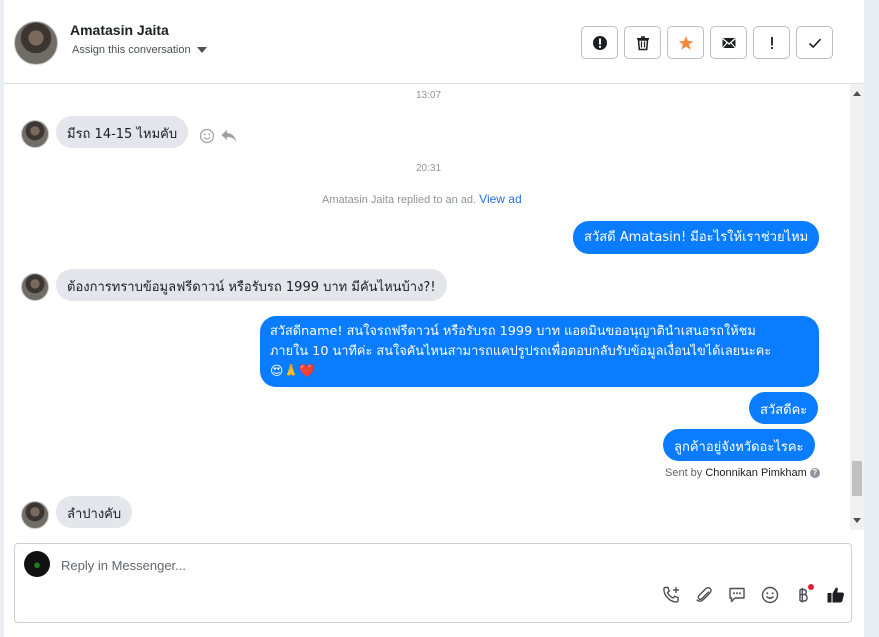 This screenshot has height=637, width=879. I want to click on trash-icon, so click(642, 42).